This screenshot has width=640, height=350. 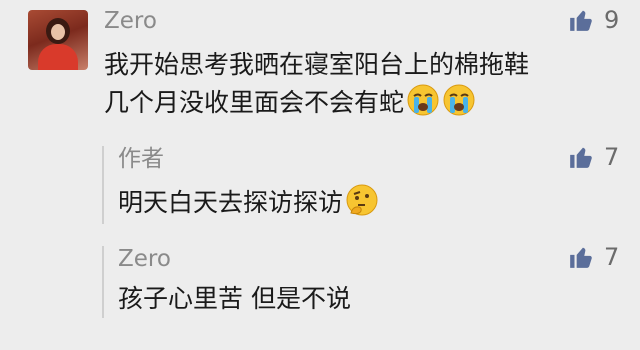 I want to click on thinking-emoji-icon, so click(x=362, y=207).